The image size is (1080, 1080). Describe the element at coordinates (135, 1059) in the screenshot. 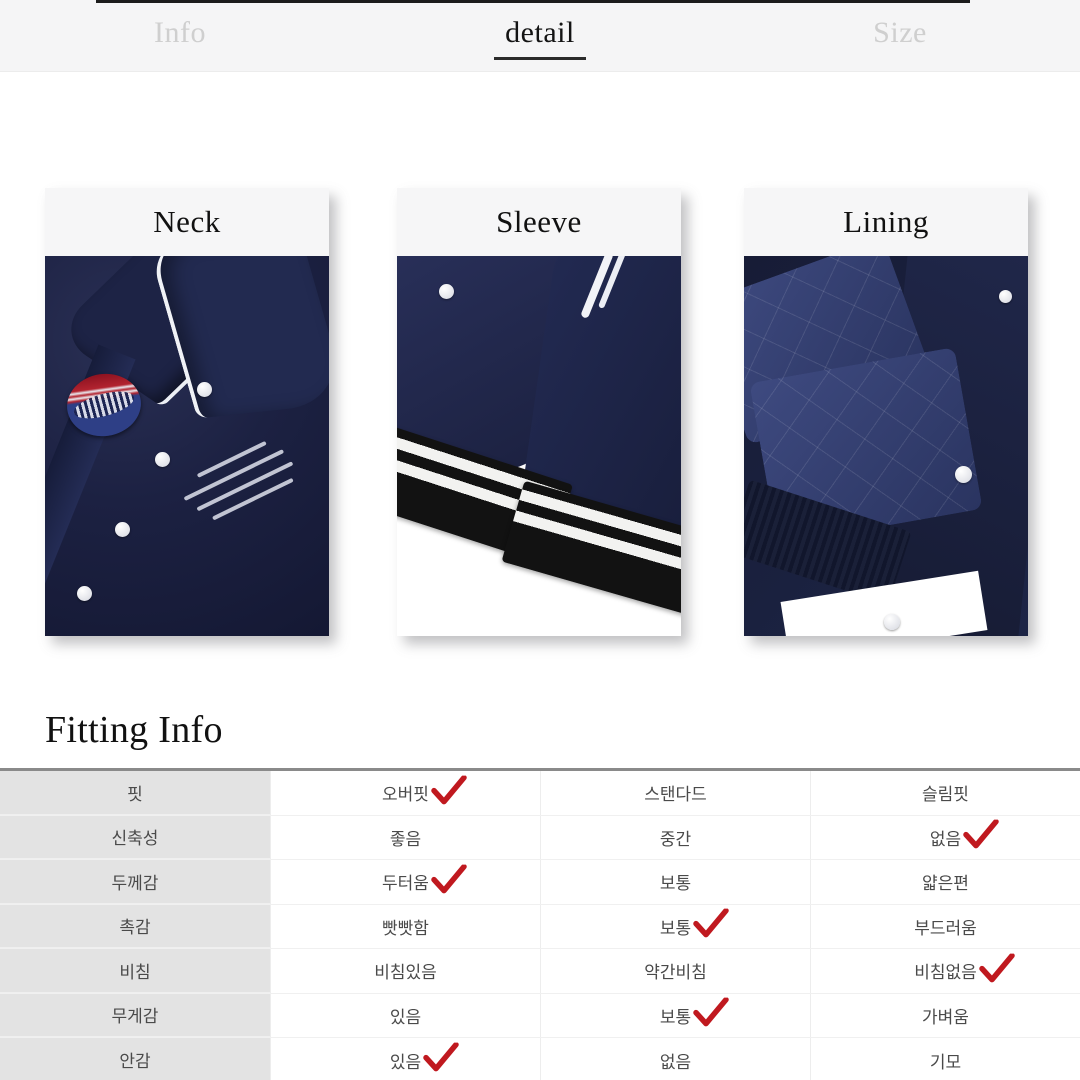

I see `fitting-row-label: 안감` at that location.